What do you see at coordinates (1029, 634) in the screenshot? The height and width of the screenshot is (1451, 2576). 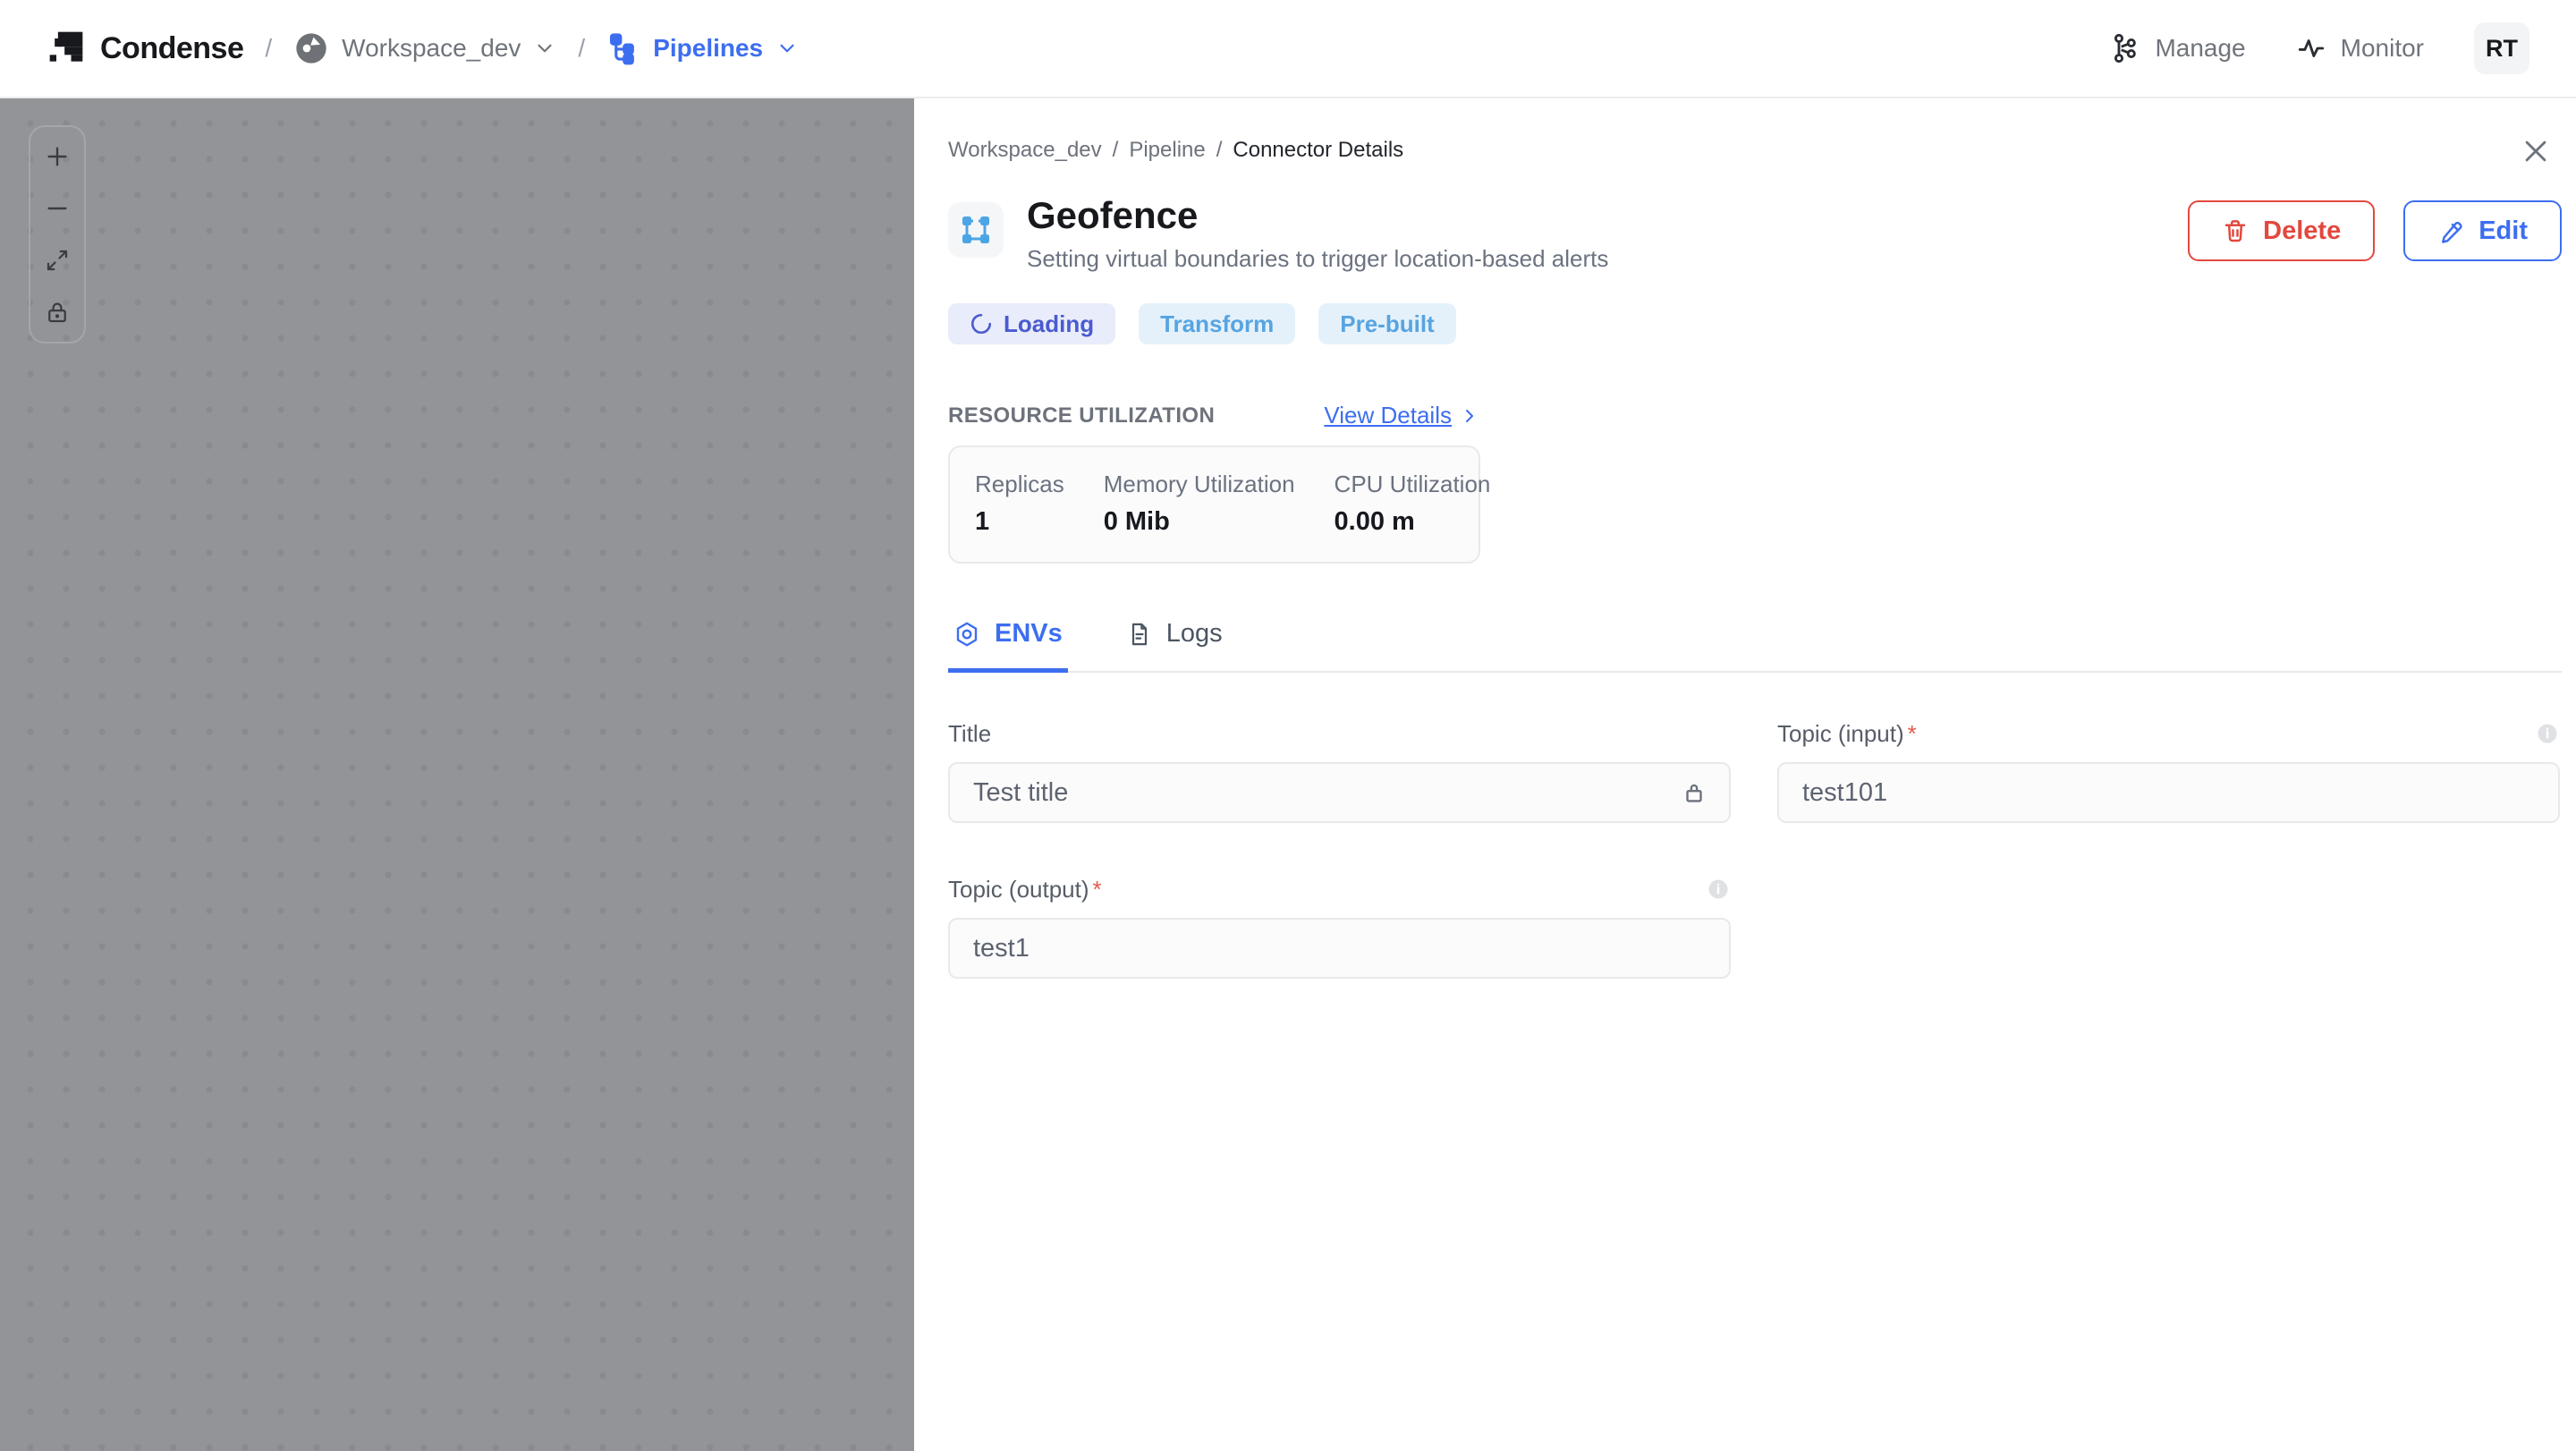 I see `tab-envs-label: ENVs` at bounding box center [1029, 634].